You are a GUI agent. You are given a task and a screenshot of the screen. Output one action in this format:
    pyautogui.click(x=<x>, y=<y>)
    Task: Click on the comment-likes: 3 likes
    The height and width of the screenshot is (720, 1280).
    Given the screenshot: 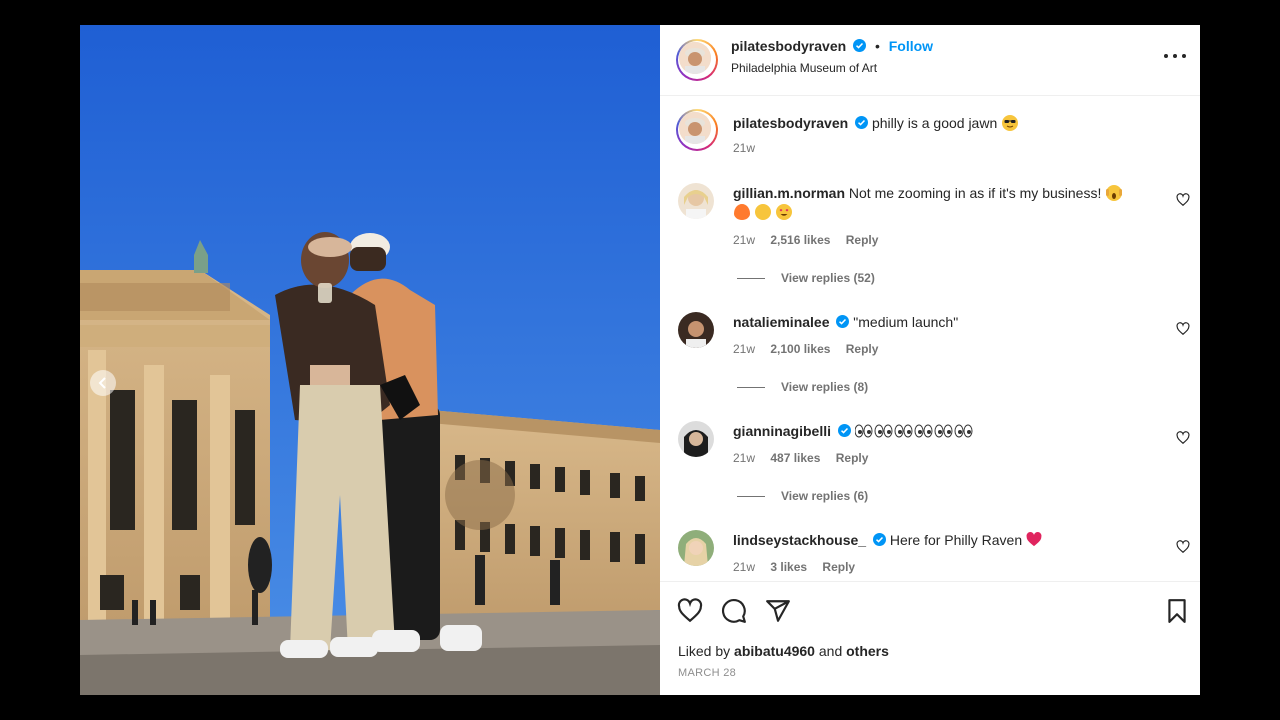 What is the action you would take?
    pyautogui.click(x=788, y=567)
    